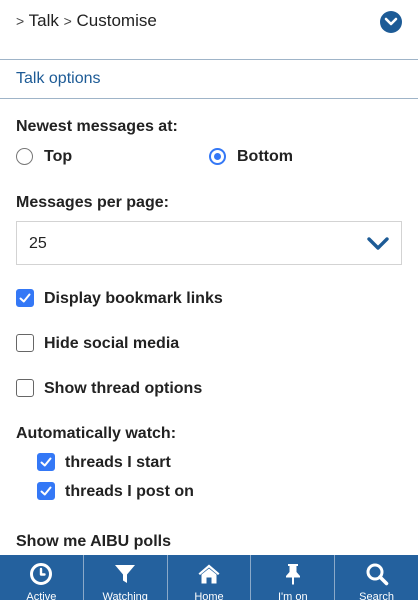 Image resolution: width=418 pixels, height=600 pixels. I want to click on divider, so click(209, 98).